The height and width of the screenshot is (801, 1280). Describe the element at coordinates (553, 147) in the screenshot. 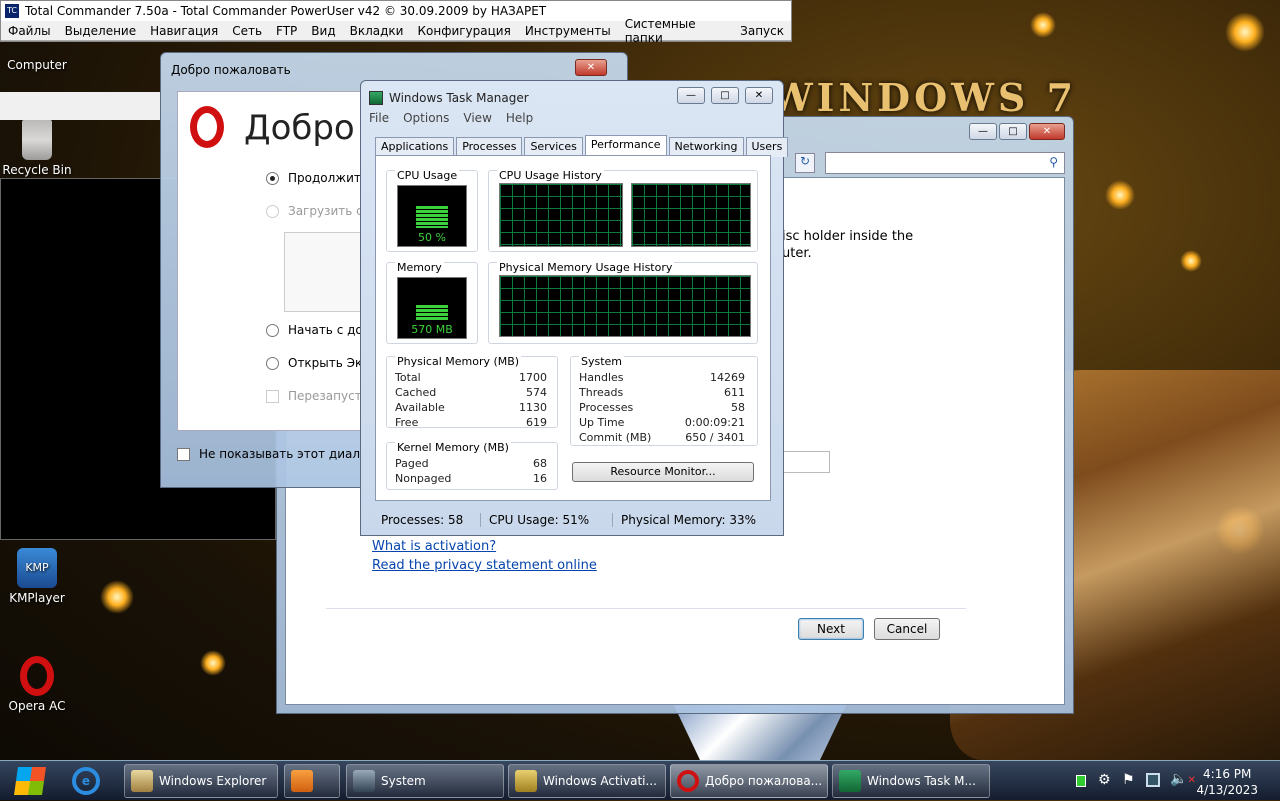

I see `tab-services: Services` at that location.